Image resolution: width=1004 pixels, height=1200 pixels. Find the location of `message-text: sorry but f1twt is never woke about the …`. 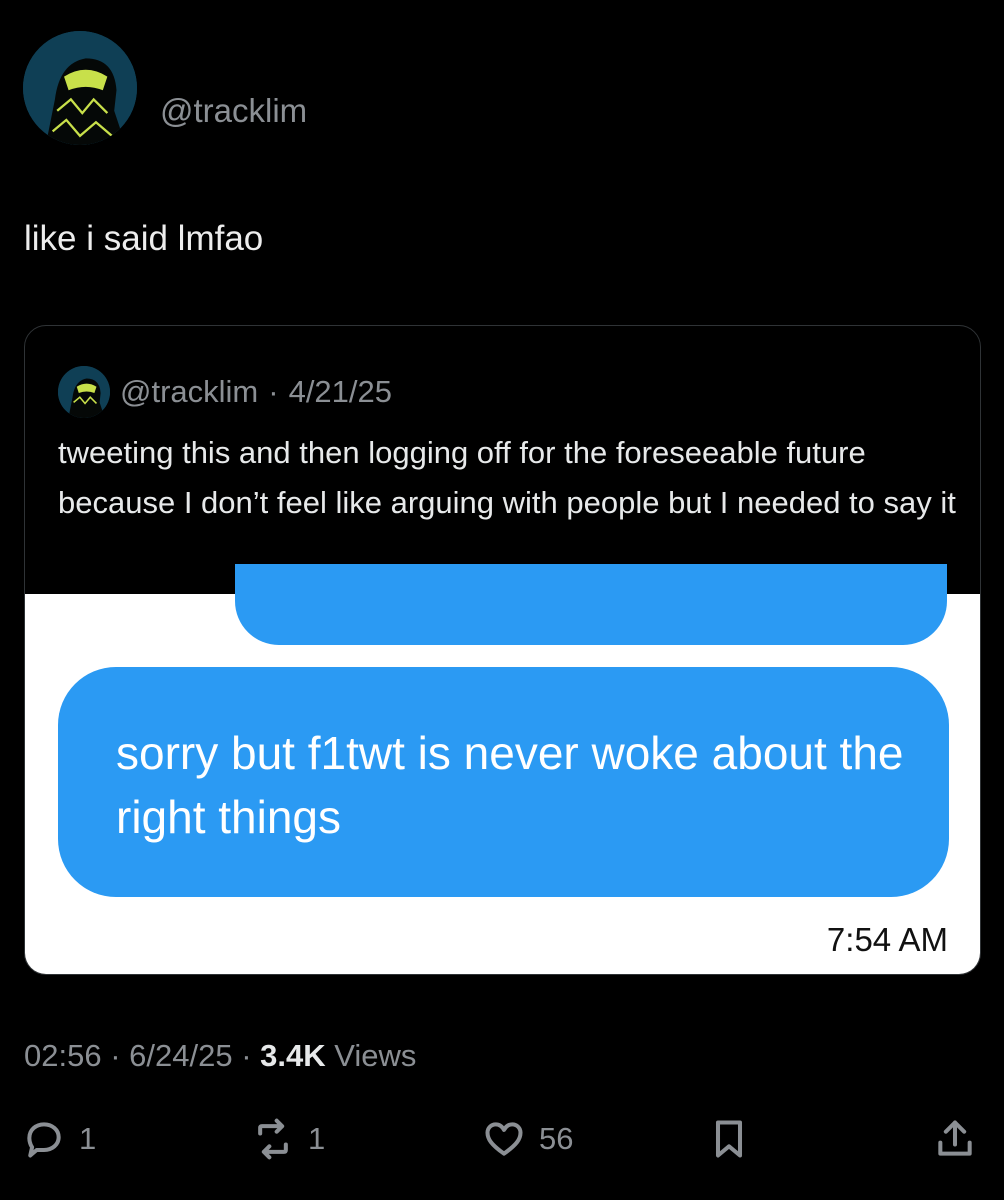

message-text: sorry but f1twt is never woke about the … is located at coordinates (510, 785).